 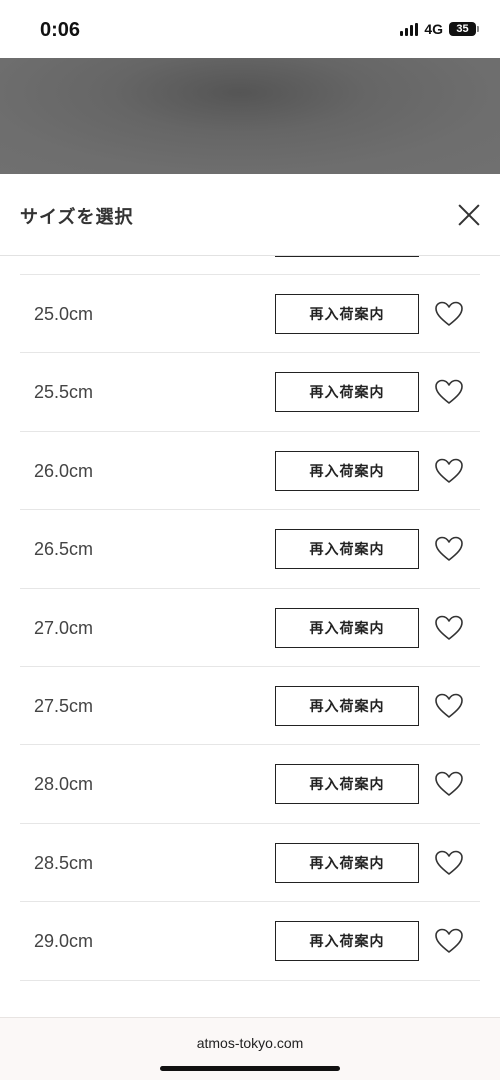 What do you see at coordinates (250, 392) in the screenshot?
I see `size-row: 25.5cm 再入荷案内` at bounding box center [250, 392].